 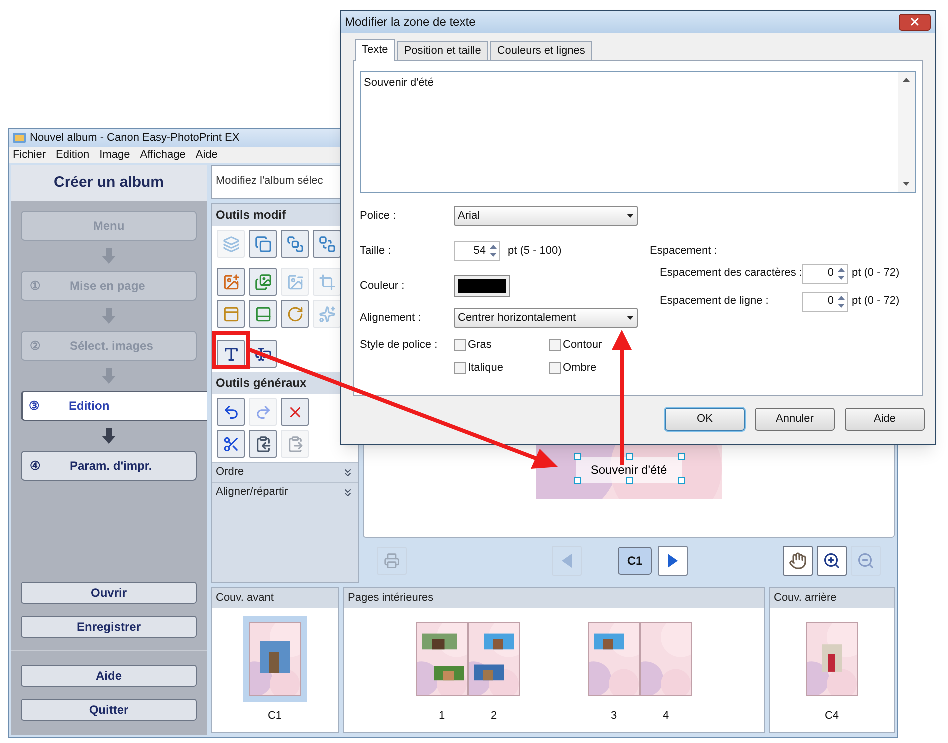 I want to click on images-icon, so click(x=263, y=282).